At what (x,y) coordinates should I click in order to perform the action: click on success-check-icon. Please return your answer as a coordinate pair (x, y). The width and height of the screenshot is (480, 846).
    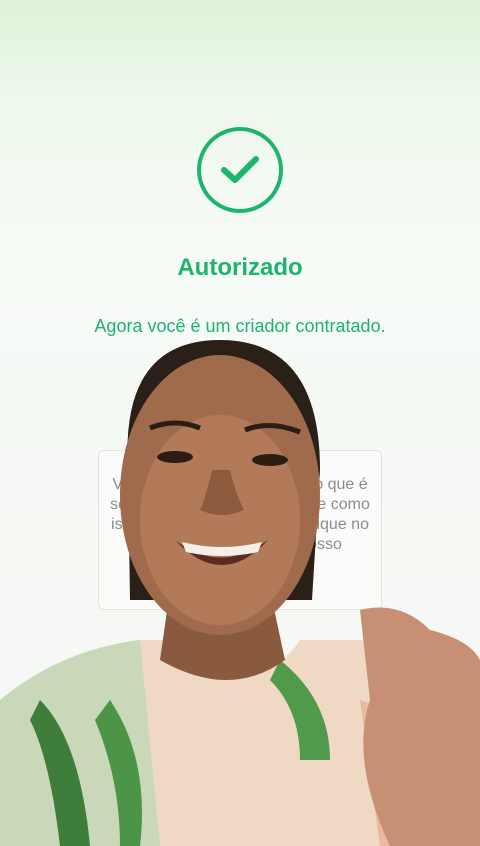
    Looking at the image, I should click on (240, 170).